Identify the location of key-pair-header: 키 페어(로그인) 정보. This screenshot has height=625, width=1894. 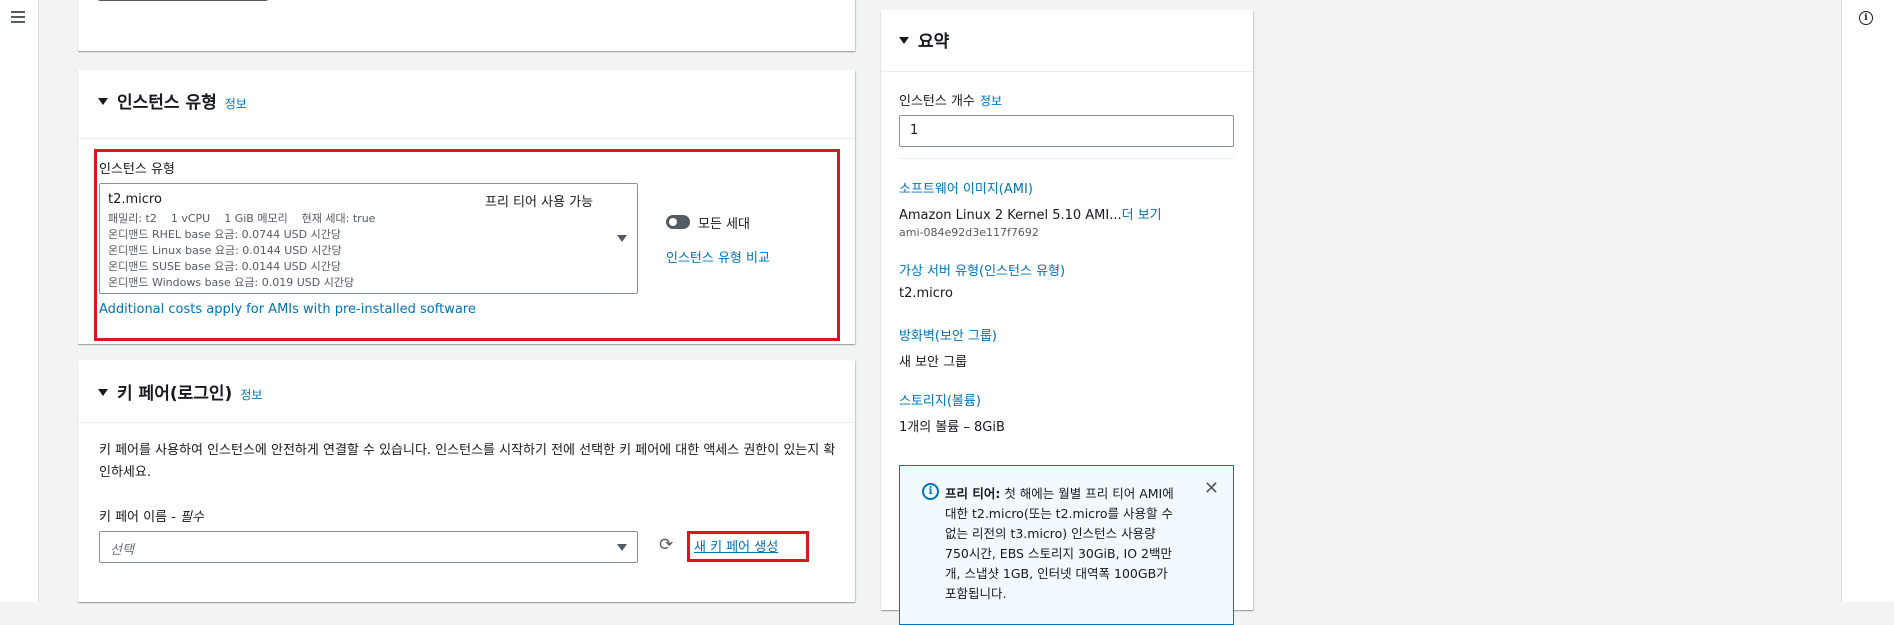
(180, 391).